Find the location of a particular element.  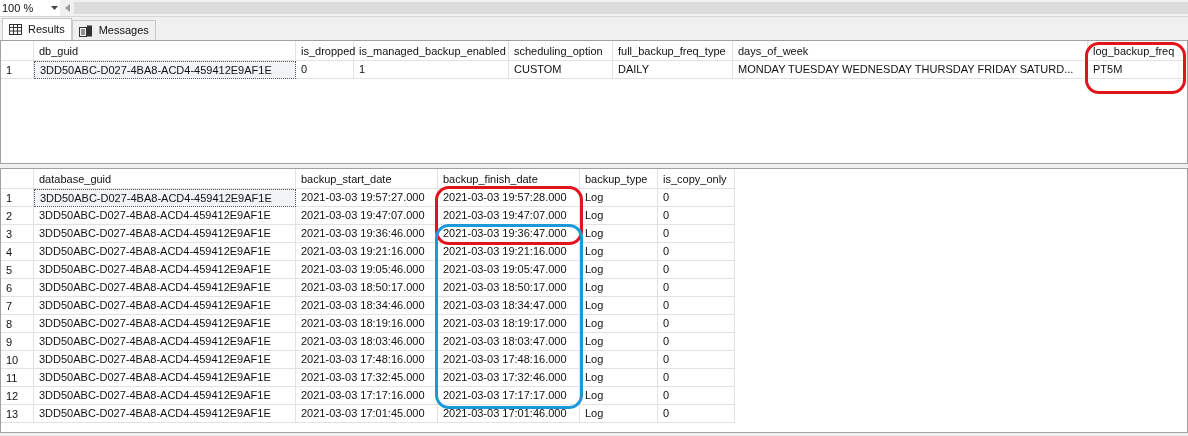

row-number: 3 is located at coordinates (17, 234).